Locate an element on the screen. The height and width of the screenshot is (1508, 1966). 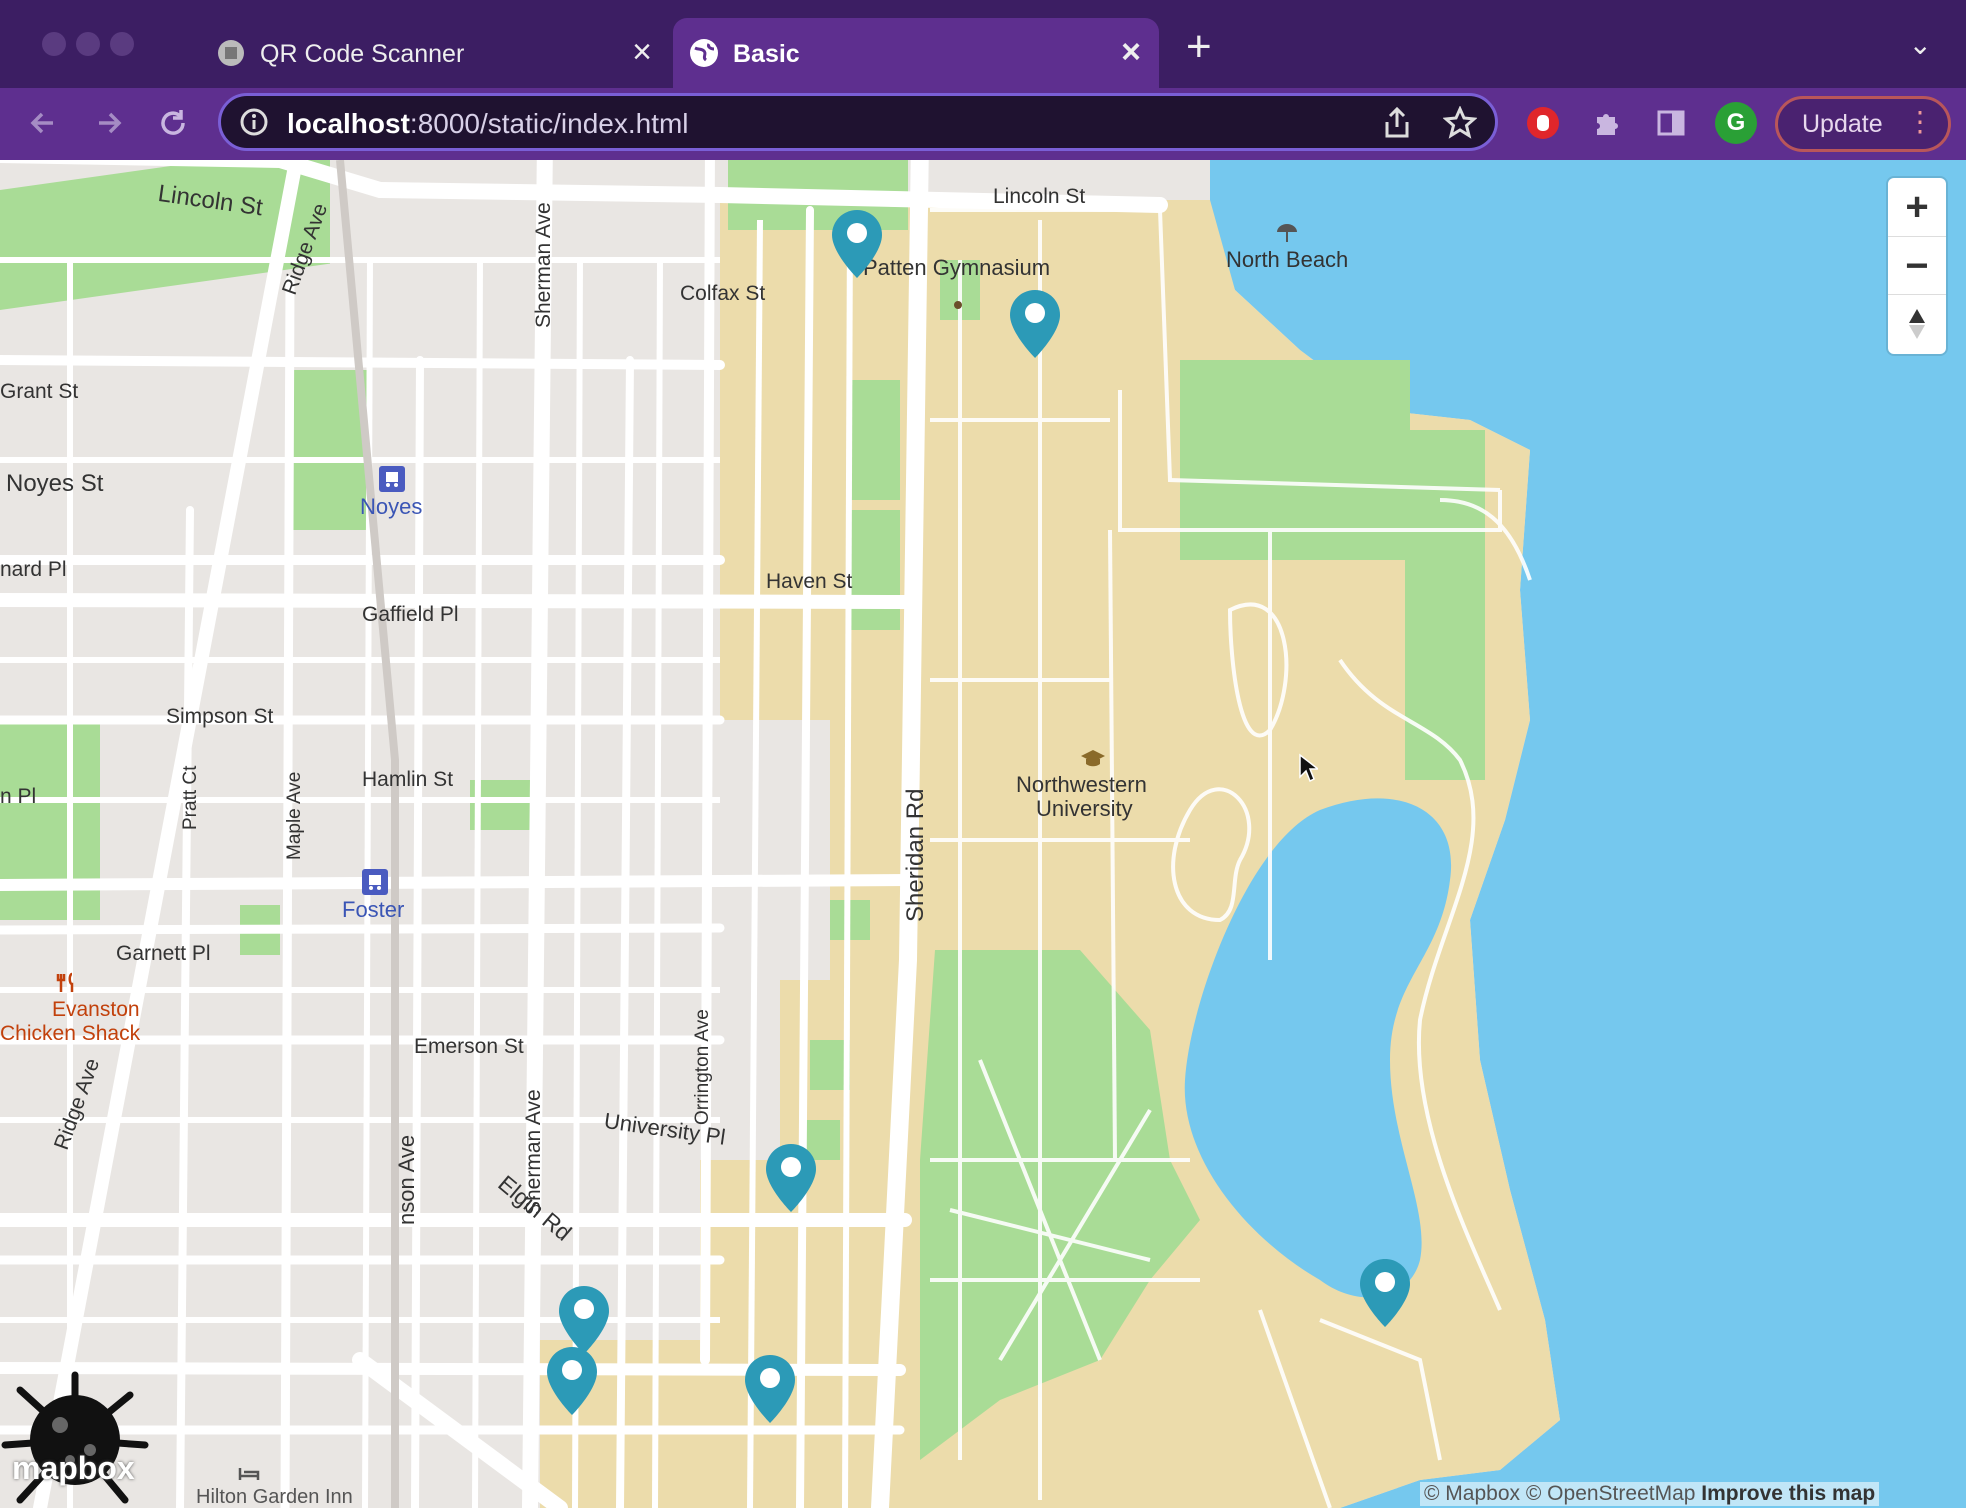
zoom-out-button: − is located at coordinates (1917, 265).